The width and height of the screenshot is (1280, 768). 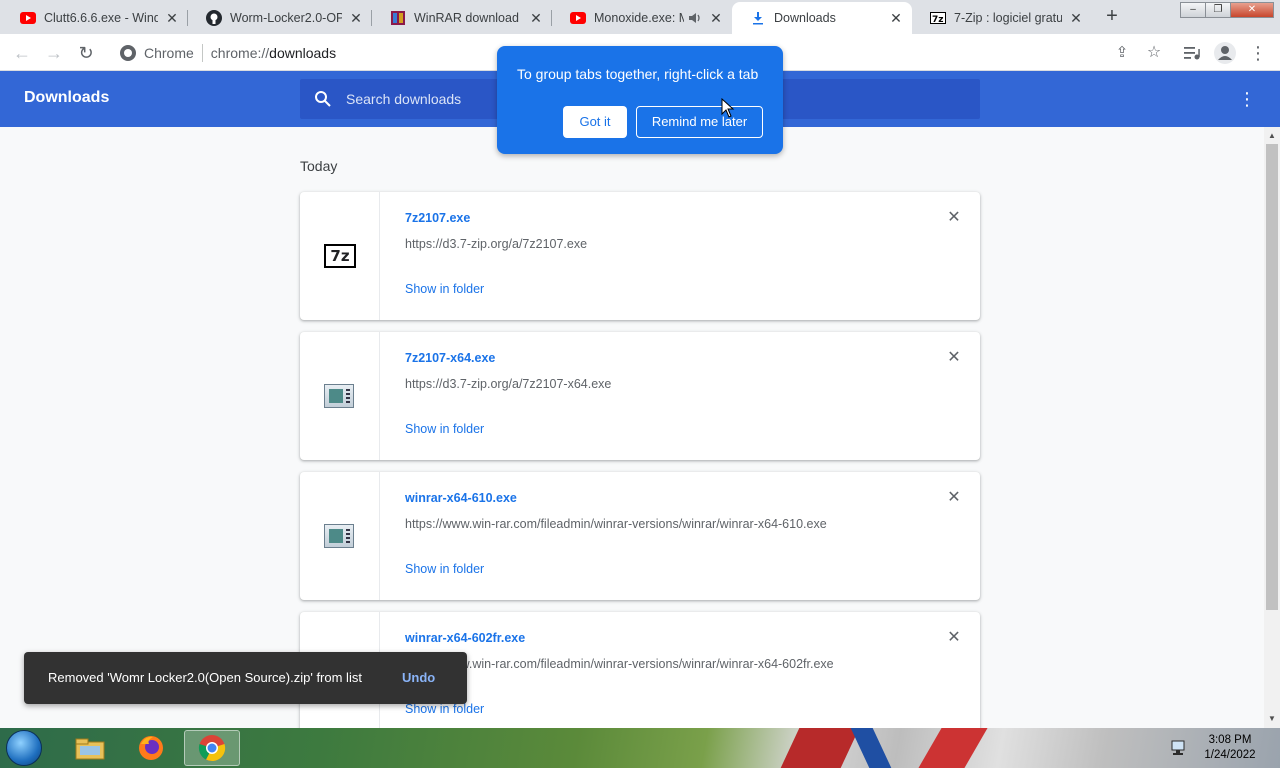 I want to click on tab-title: Worm-Locker2.0-OPEN, so click(x=286, y=18).